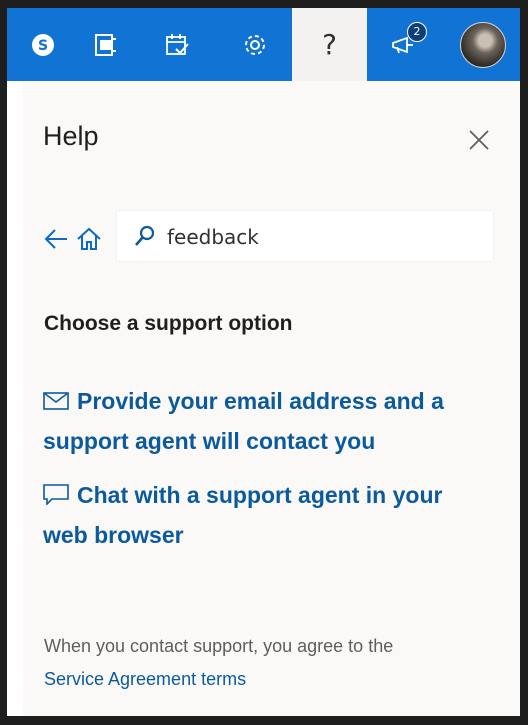 The width and height of the screenshot is (528, 725). What do you see at coordinates (145, 238) in the screenshot?
I see `search-icon` at bounding box center [145, 238].